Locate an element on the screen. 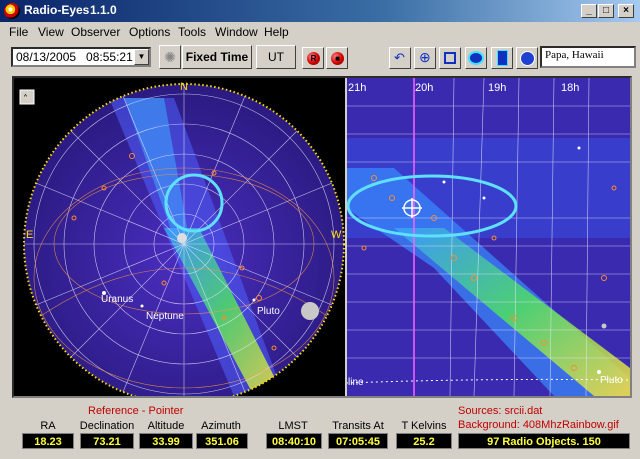 This screenshot has height=459, width=640. ra-tick-19h: 19h is located at coordinates (497, 88).